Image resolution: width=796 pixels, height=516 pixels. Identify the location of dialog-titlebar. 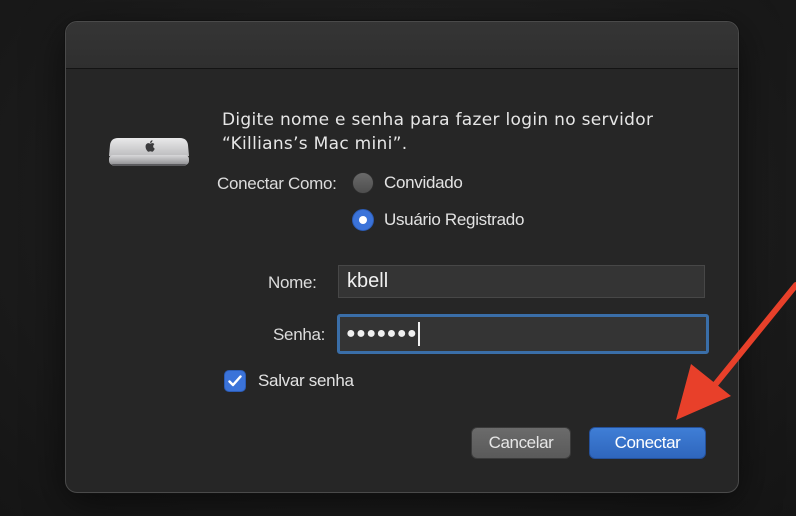
(402, 45).